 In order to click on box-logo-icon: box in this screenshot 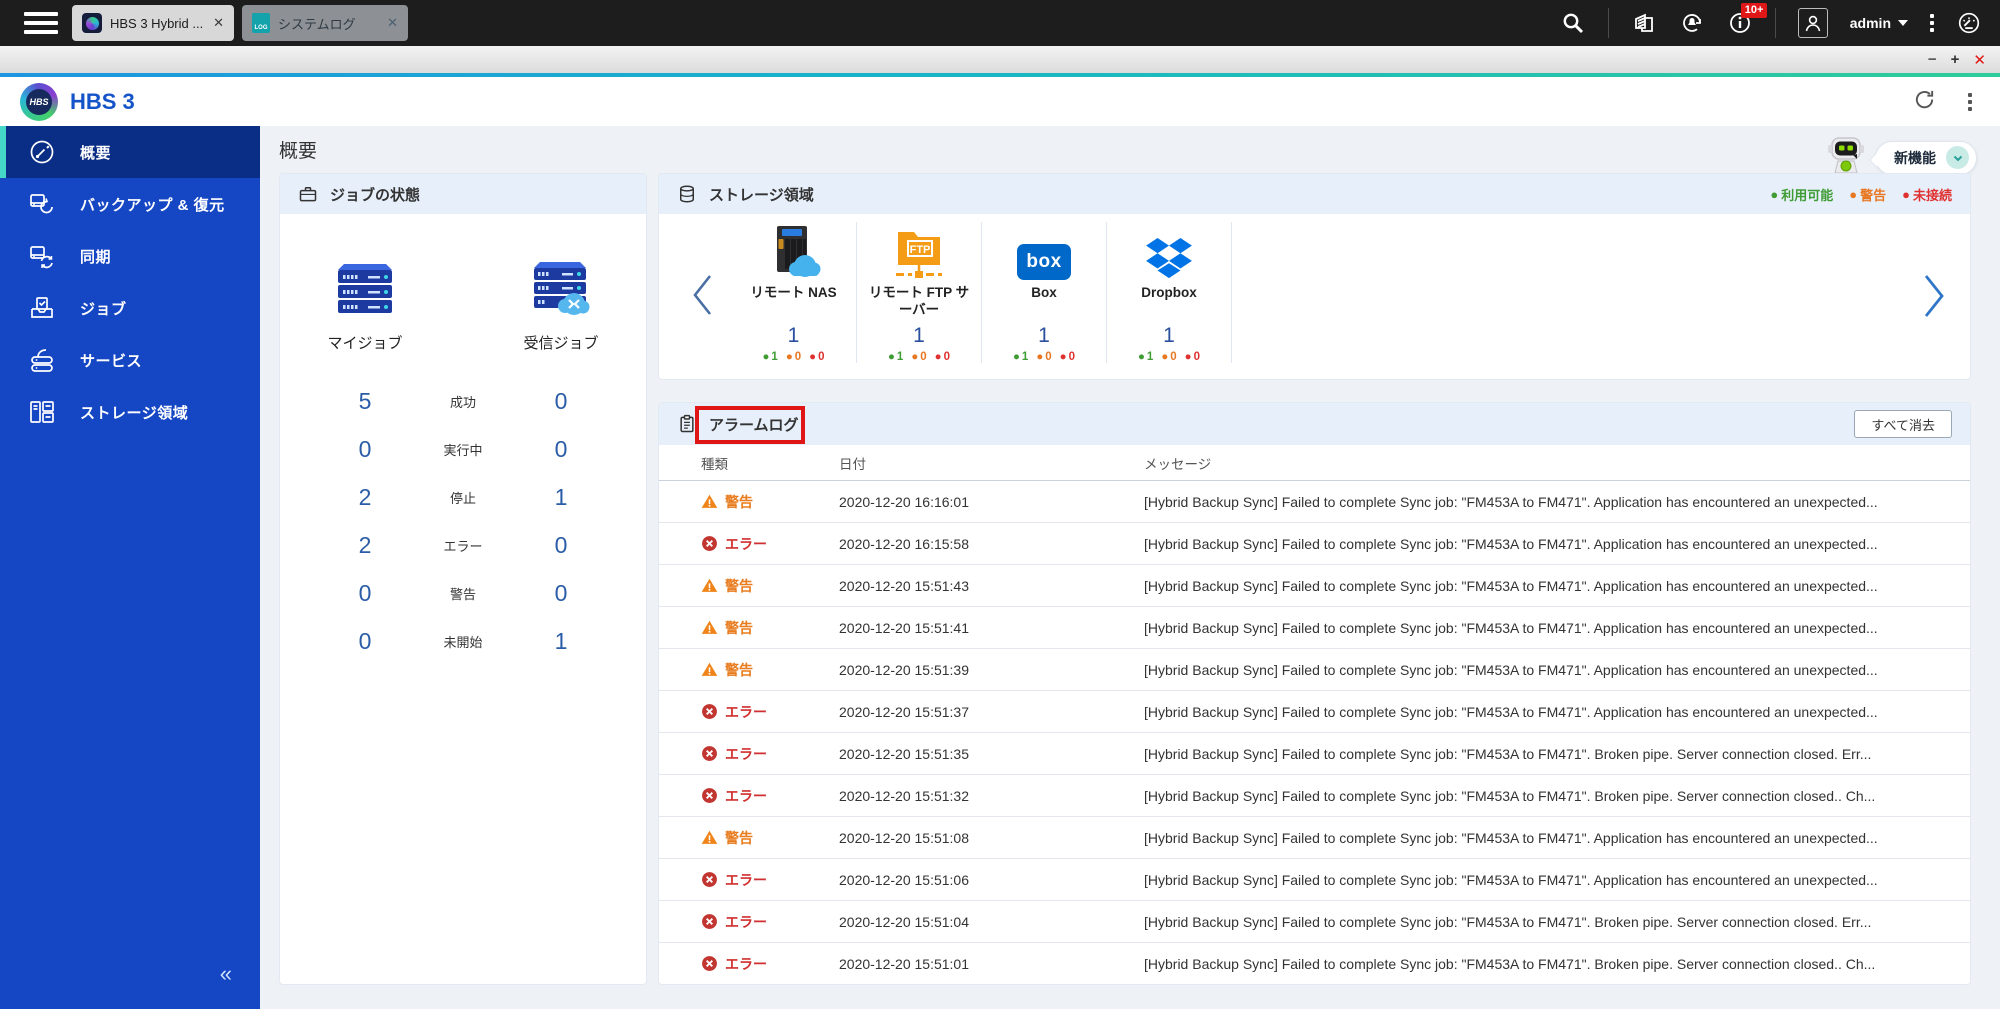, I will do `click(1044, 251)`.